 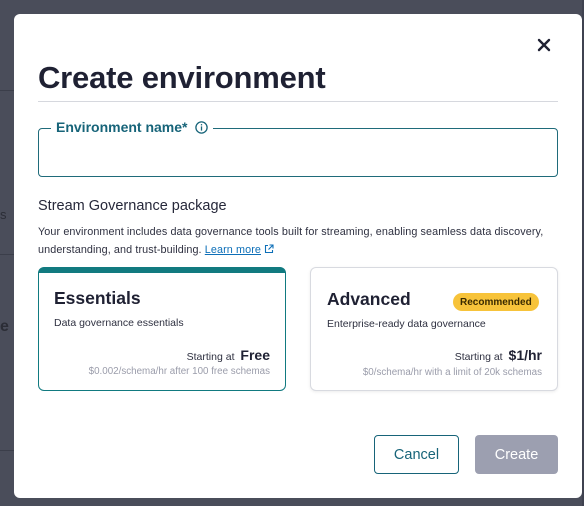 What do you see at coordinates (179, 371) in the screenshot?
I see `package-pricing-note: $0.002/schema/hr after 100 free schemas` at bounding box center [179, 371].